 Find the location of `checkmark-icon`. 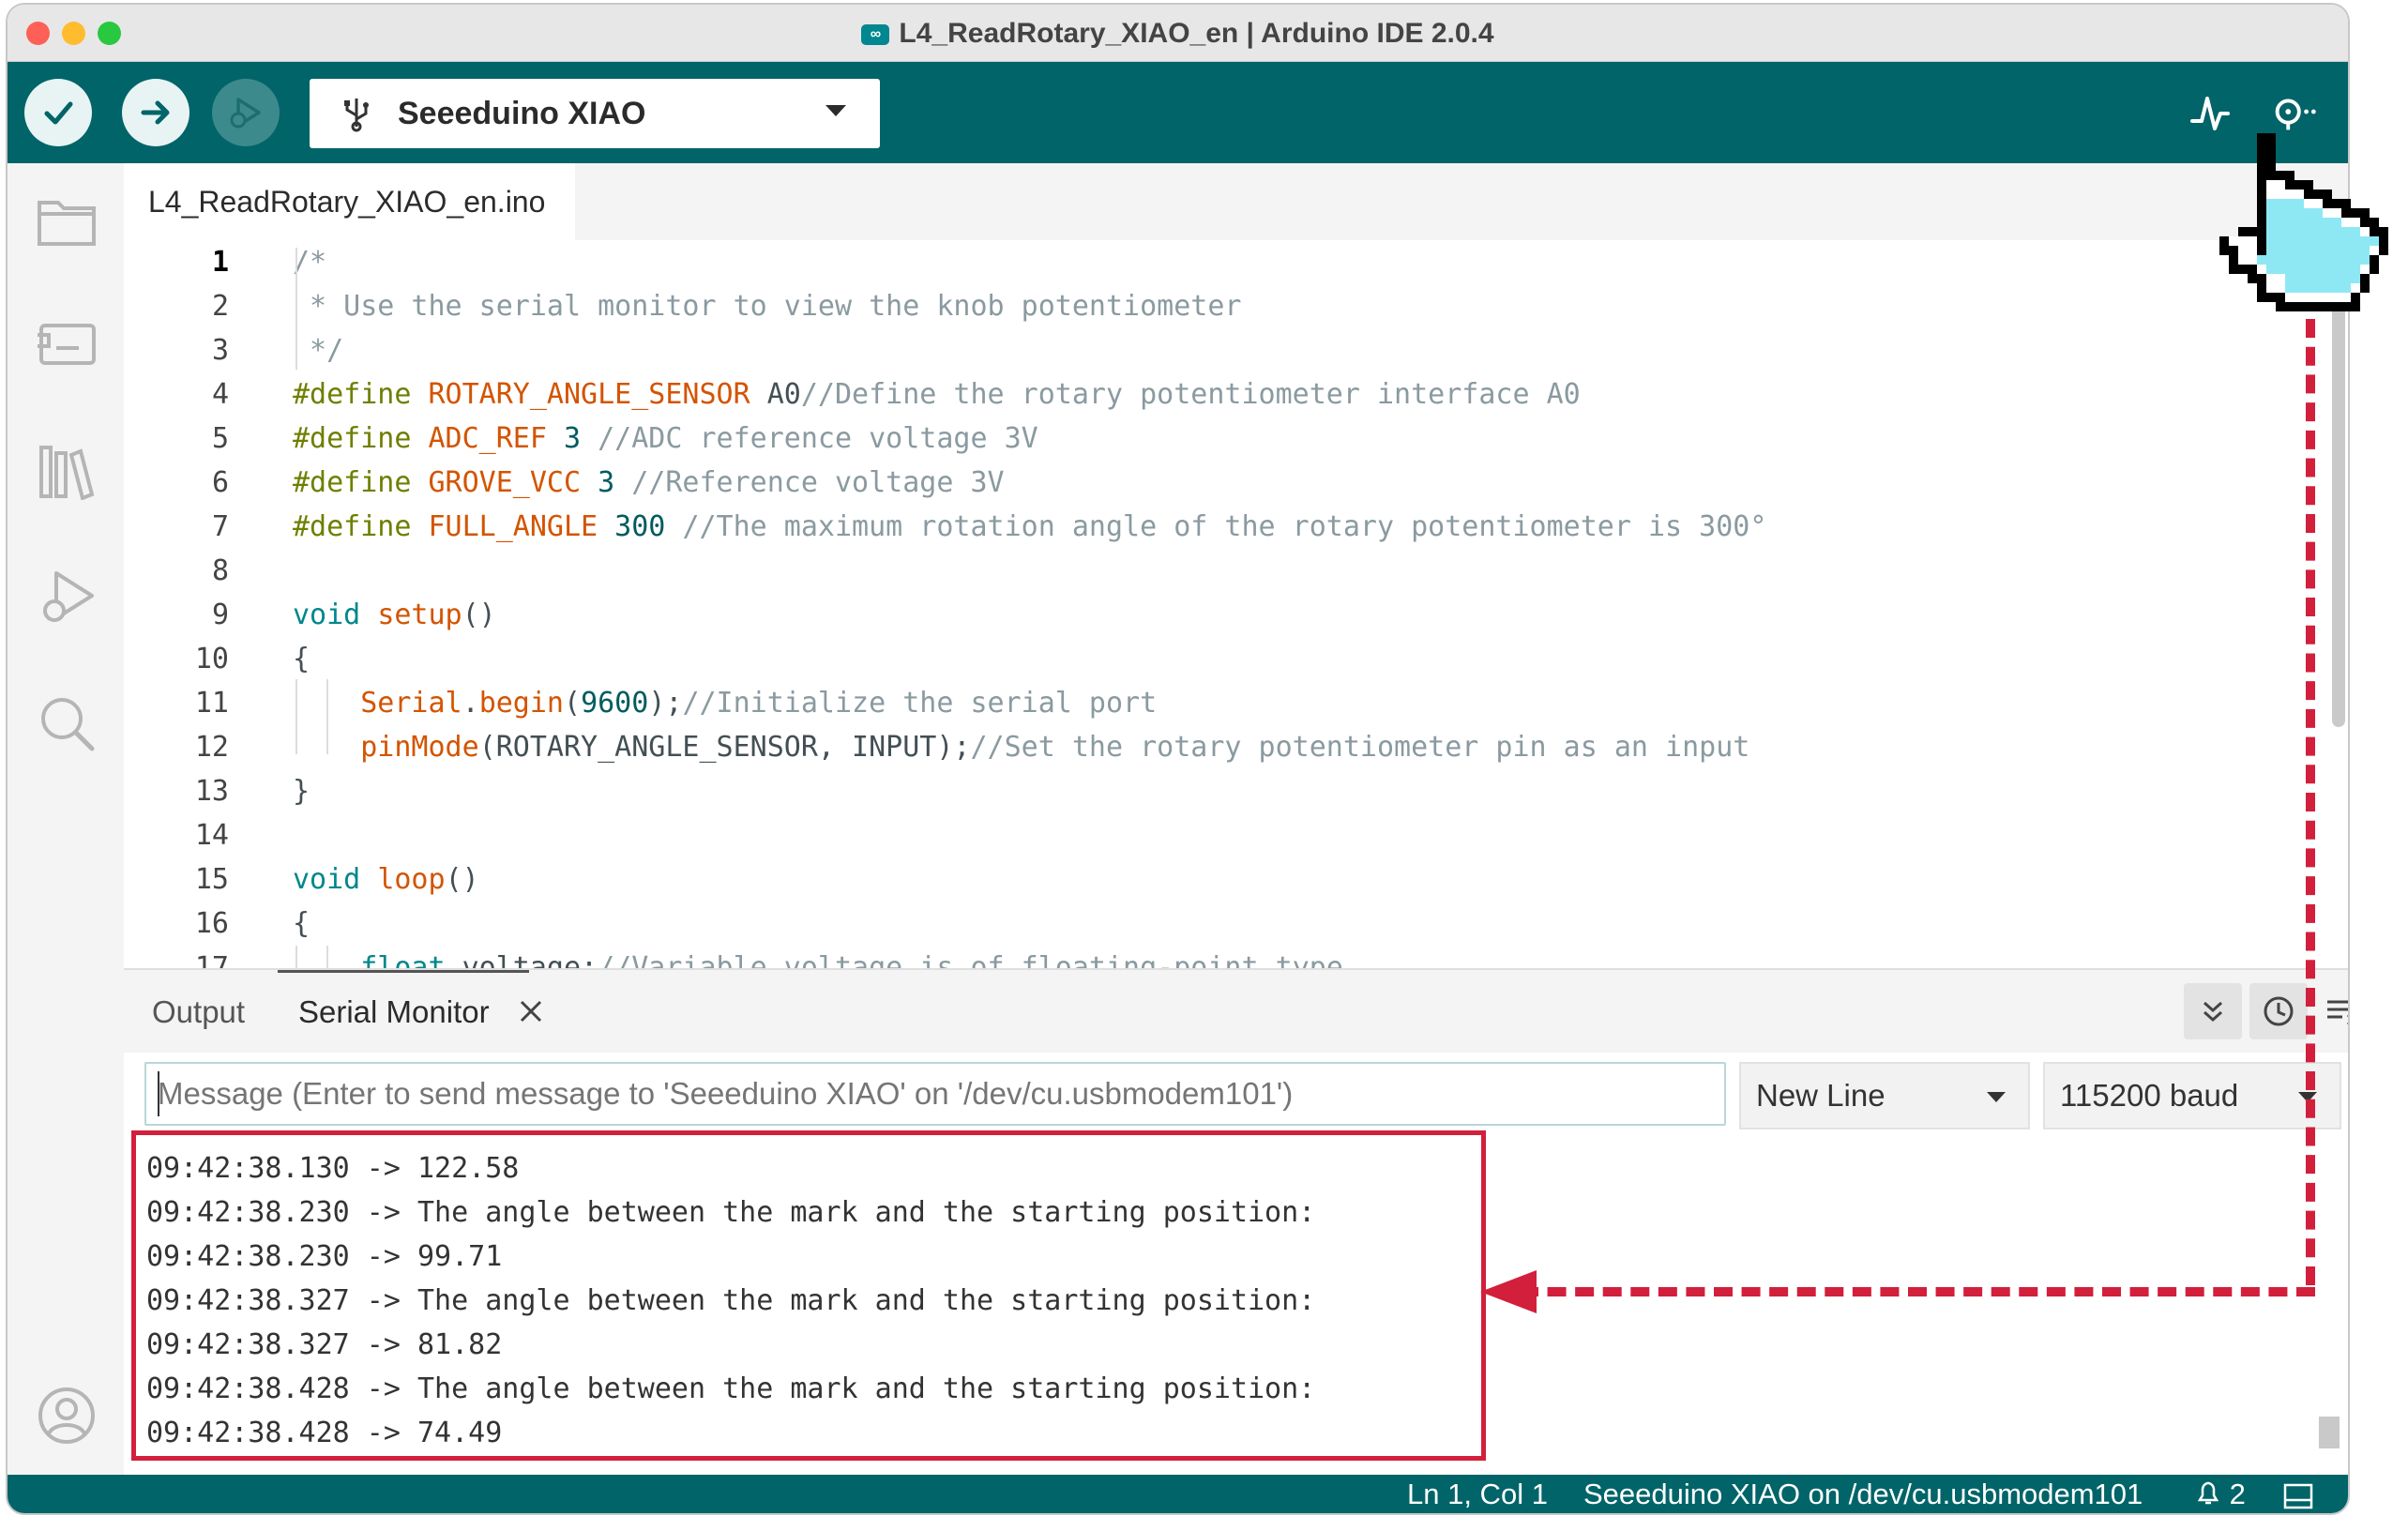

checkmark-icon is located at coordinates (59, 113).